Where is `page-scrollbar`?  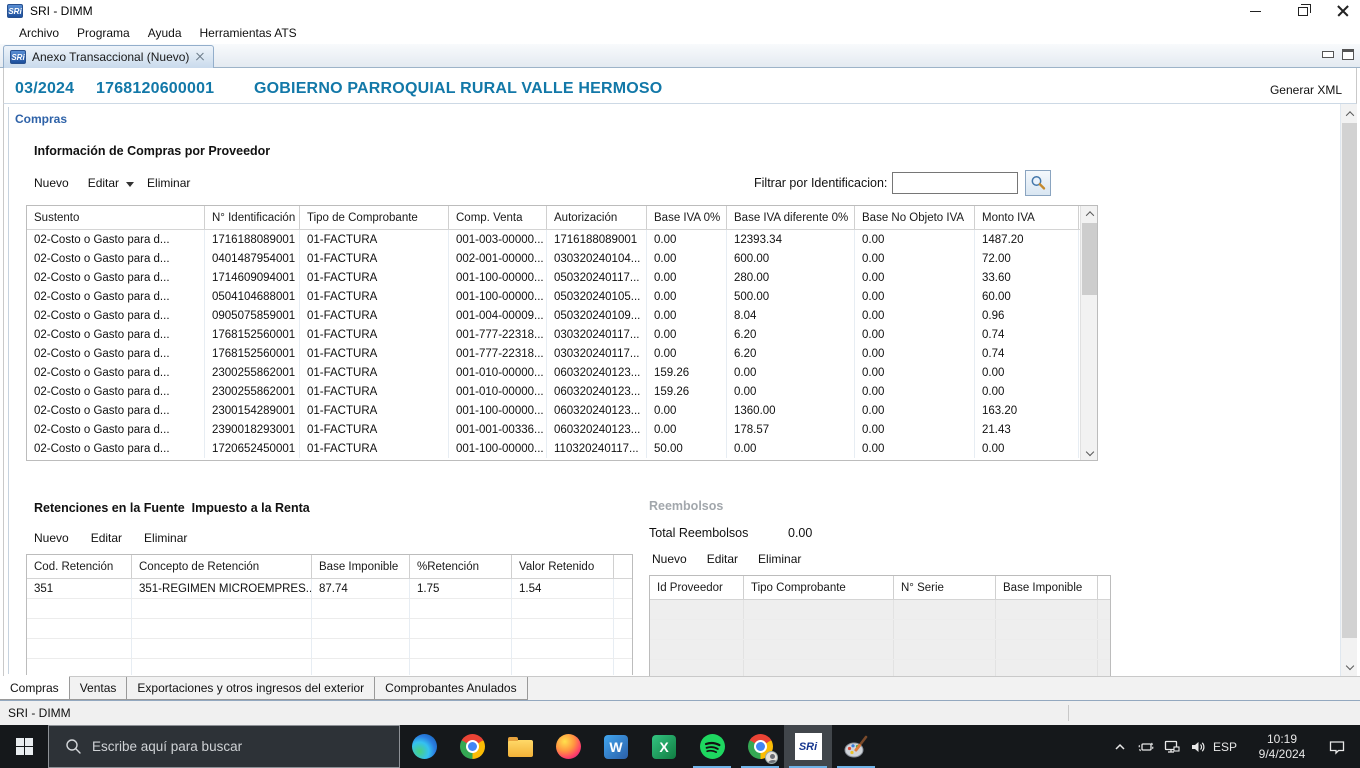
page-scrollbar is located at coordinates (1348, 390).